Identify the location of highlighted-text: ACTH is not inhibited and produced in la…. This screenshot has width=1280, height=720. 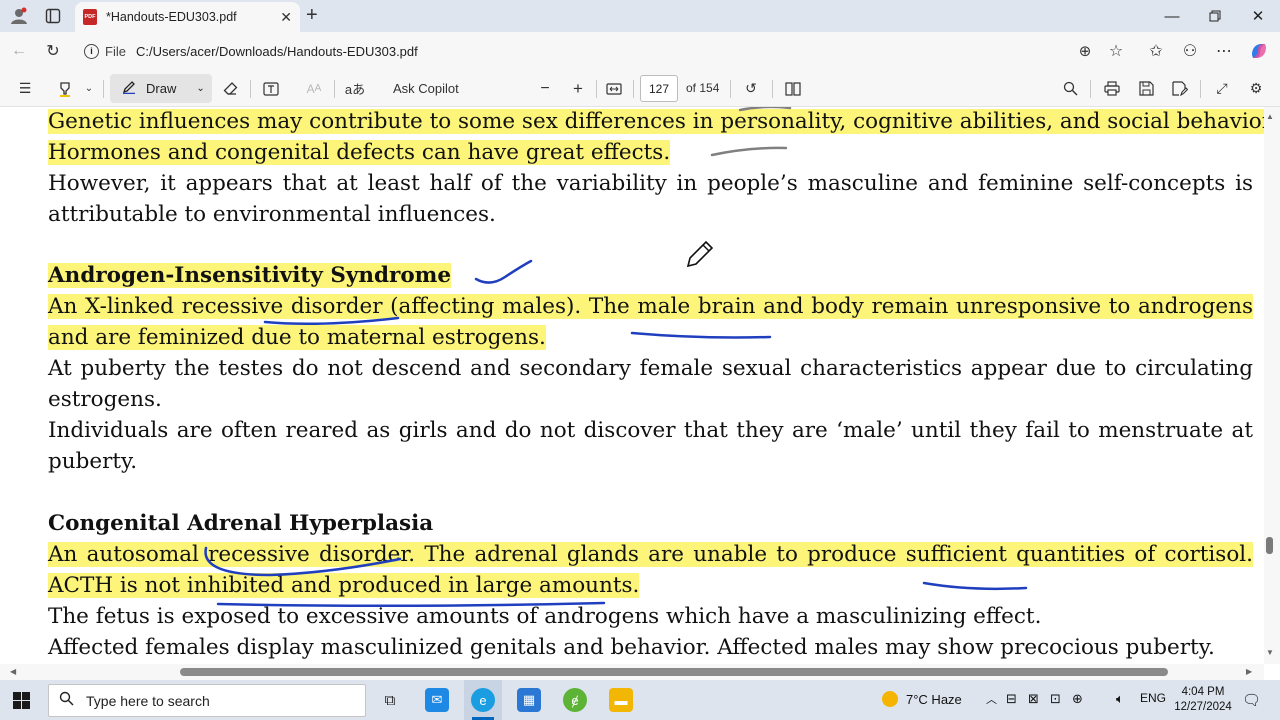
(344, 585).